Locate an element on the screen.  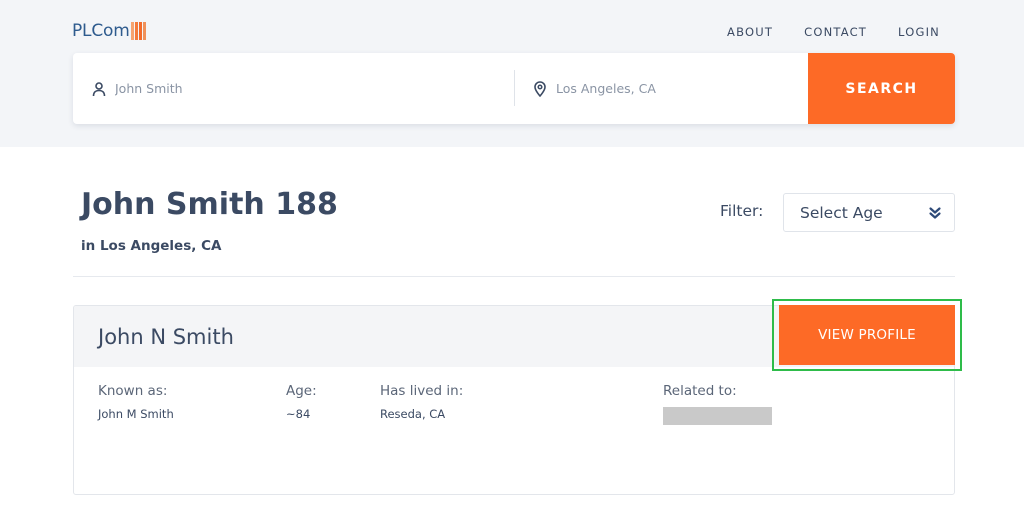
name-field is located at coordinates (293, 88).